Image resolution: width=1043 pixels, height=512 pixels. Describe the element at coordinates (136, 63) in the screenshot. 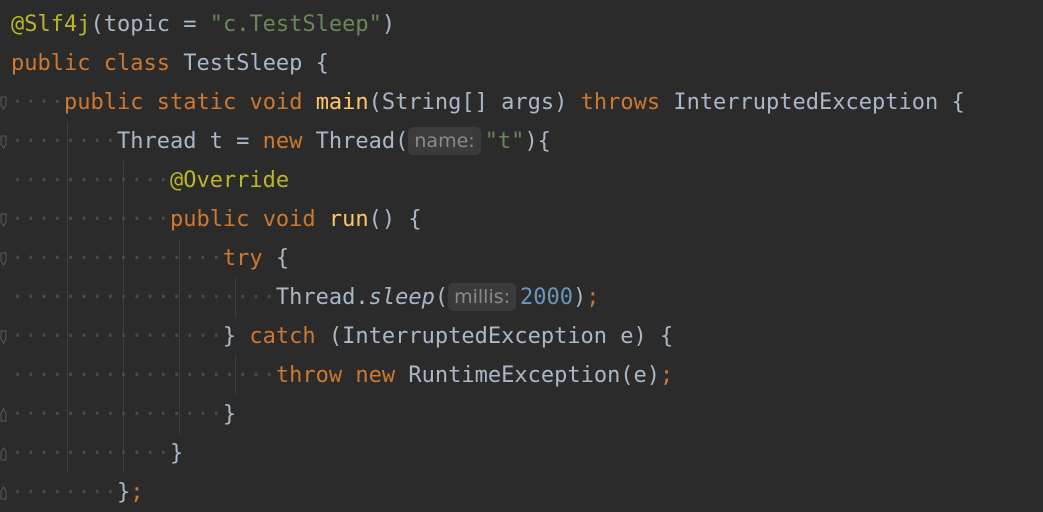

I see `keyword: class` at that location.